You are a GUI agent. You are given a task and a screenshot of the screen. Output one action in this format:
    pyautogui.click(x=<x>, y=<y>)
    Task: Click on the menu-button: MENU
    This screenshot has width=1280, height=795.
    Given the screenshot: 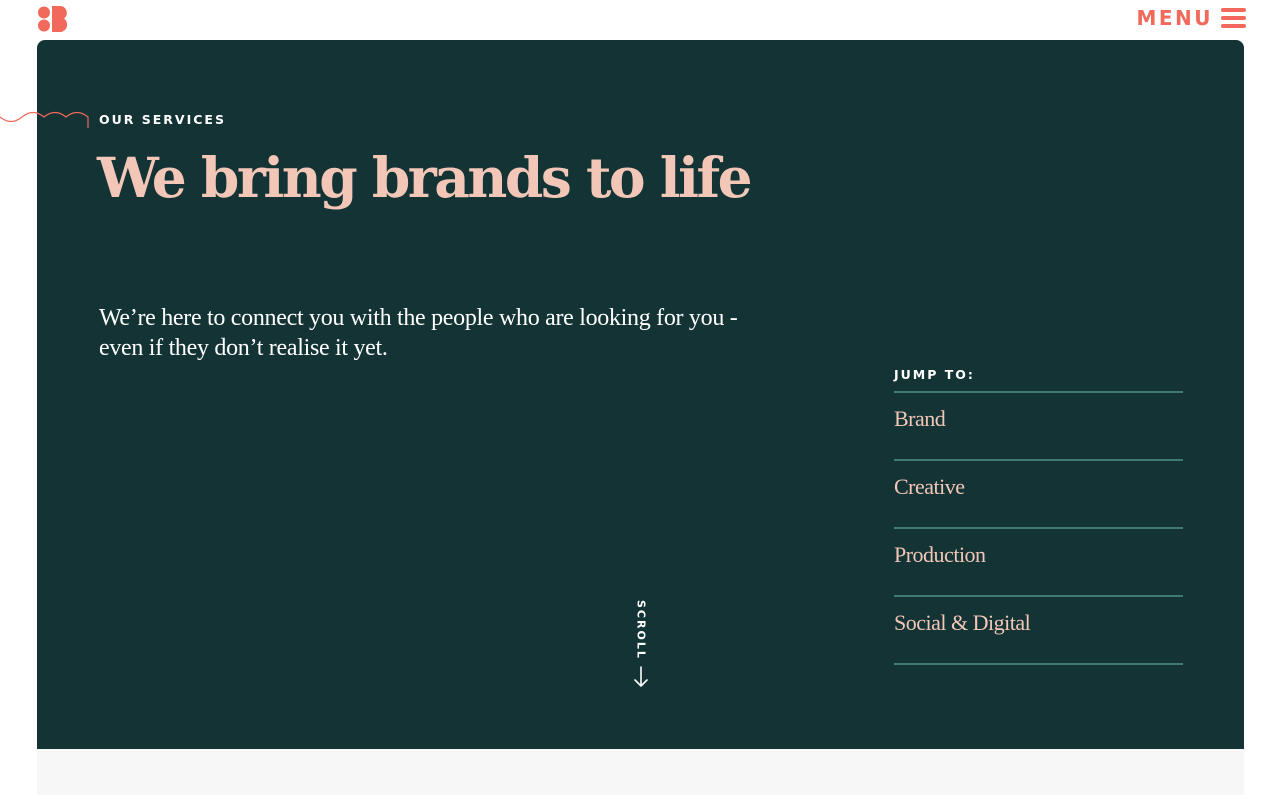 What is the action you would take?
    pyautogui.click(x=1191, y=18)
    